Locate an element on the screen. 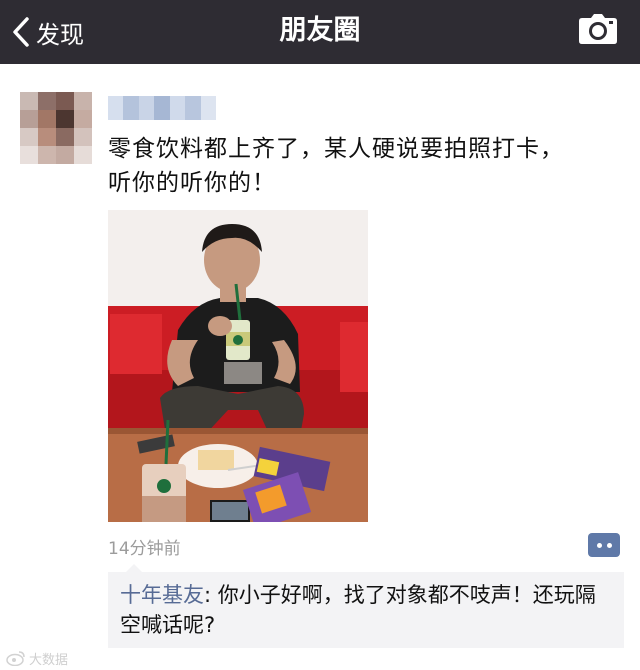  watermark-text: 大数据 is located at coordinates (49, 660).